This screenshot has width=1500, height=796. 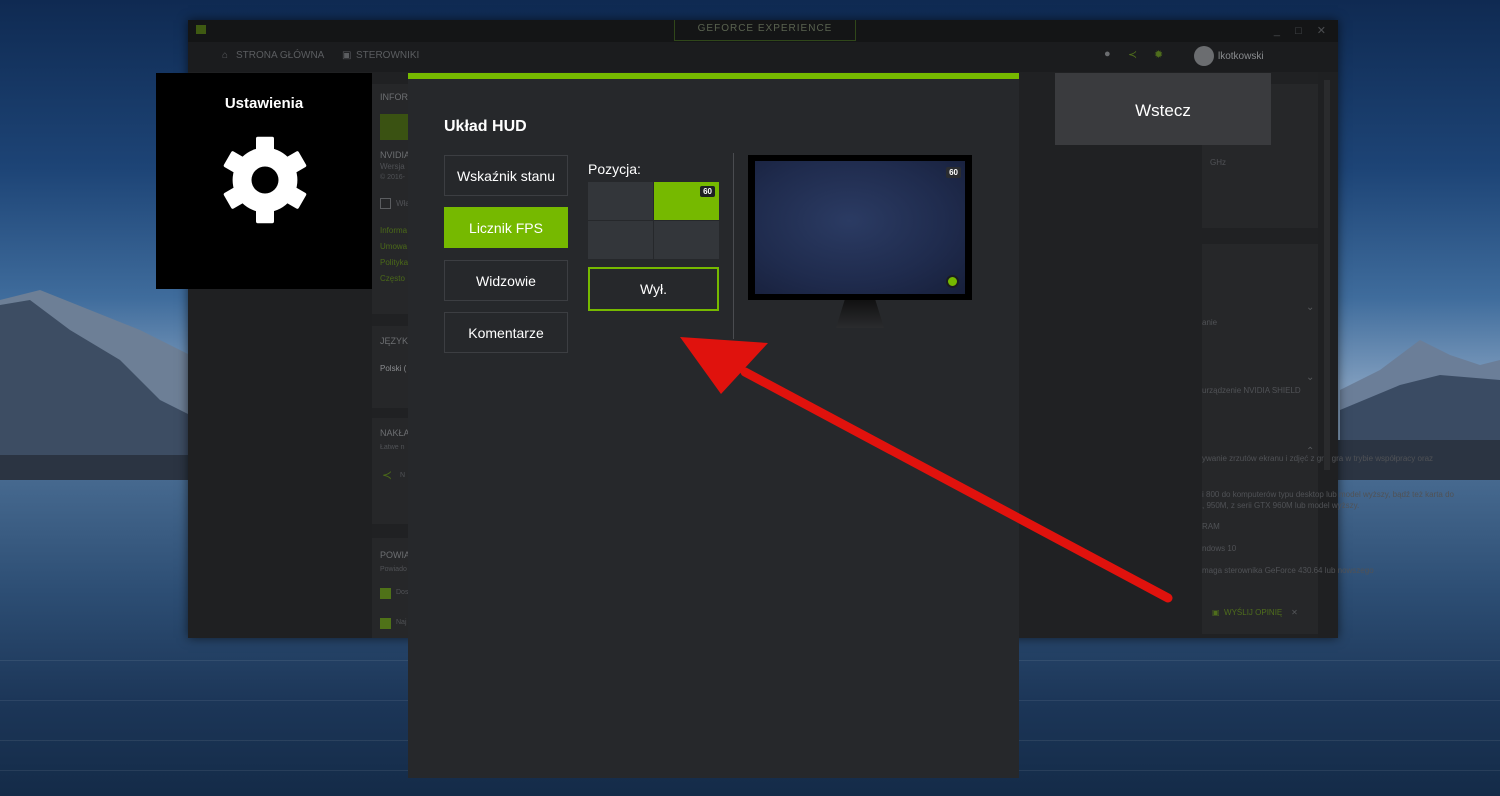 What do you see at coordinates (926, 470) in the screenshot?
I see `annotation-arrow-icon` at bounding box center [926, 470].